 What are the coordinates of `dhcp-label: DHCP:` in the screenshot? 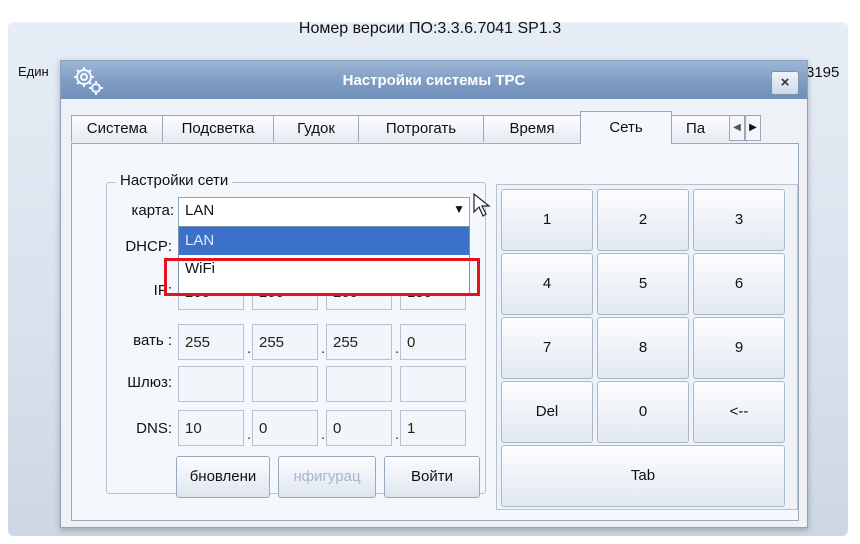 It's located at (148, 246).